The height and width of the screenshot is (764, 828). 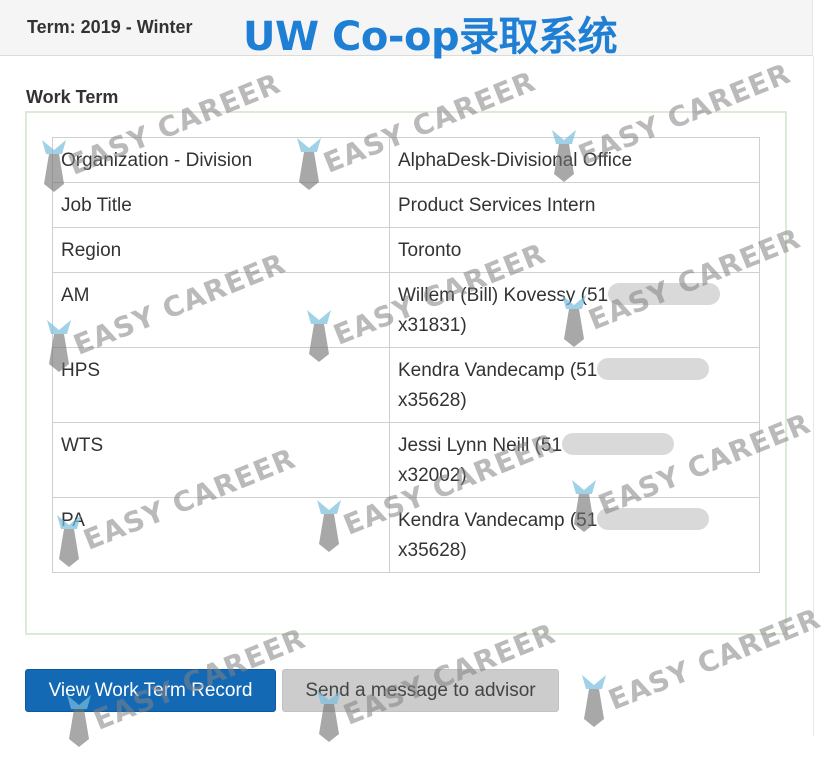 What do you see at coordinates (432, 325) in the screenshot?
I see `contact-extension: x31831)` at bounding box center [432, 325].